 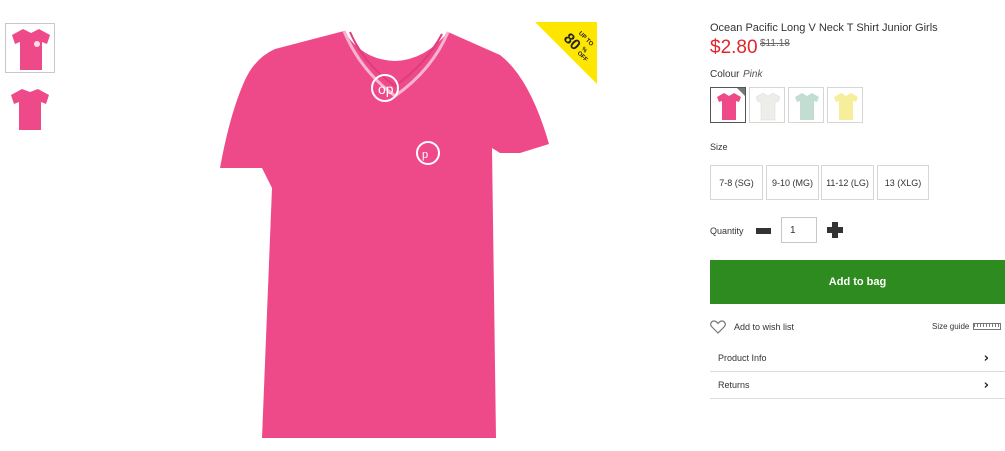 What do you see at coordinates (753, 74) in the screenshot?
I see `selected-colour: Pink` at bounding box center [753, 74].